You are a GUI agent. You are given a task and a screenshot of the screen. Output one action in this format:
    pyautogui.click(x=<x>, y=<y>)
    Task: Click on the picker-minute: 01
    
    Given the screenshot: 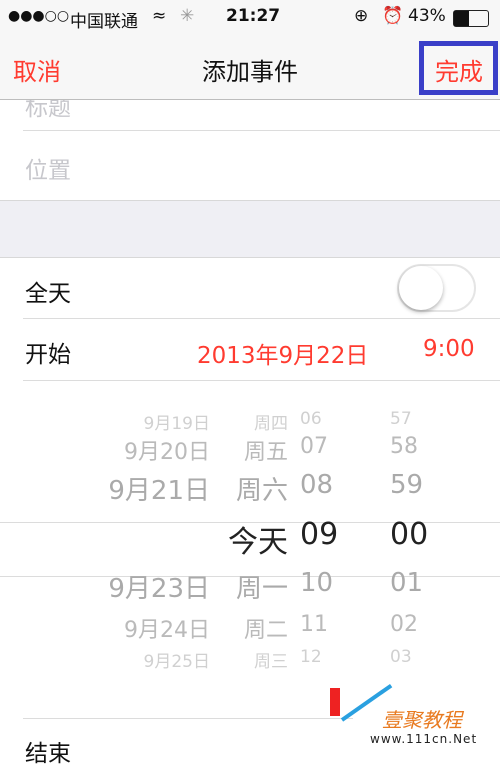 What is the action you would take?
    pyautogui.click(x=407, y=583)
    